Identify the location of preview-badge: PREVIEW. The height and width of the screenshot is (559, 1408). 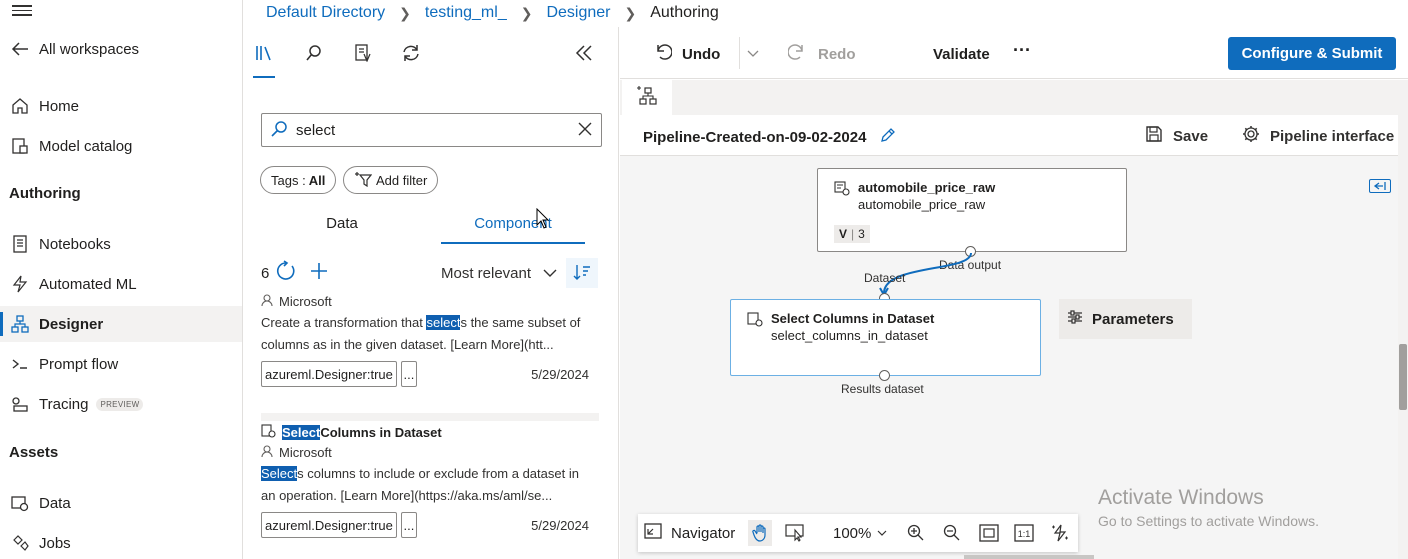
(120, 404).